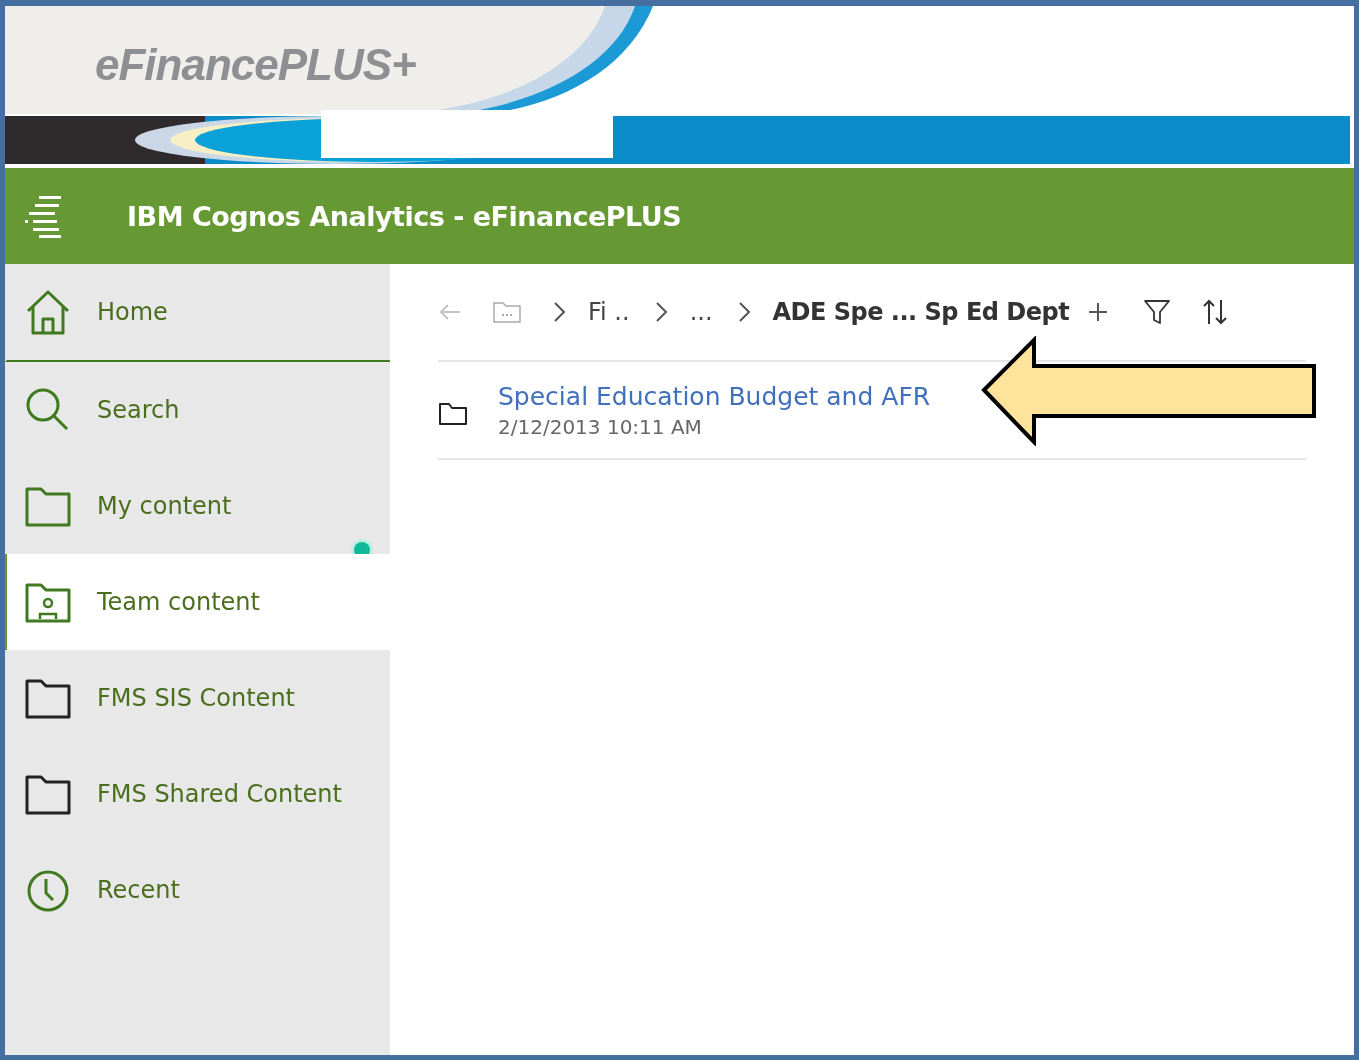  I want to click on folder-icon, so click(453, 414).